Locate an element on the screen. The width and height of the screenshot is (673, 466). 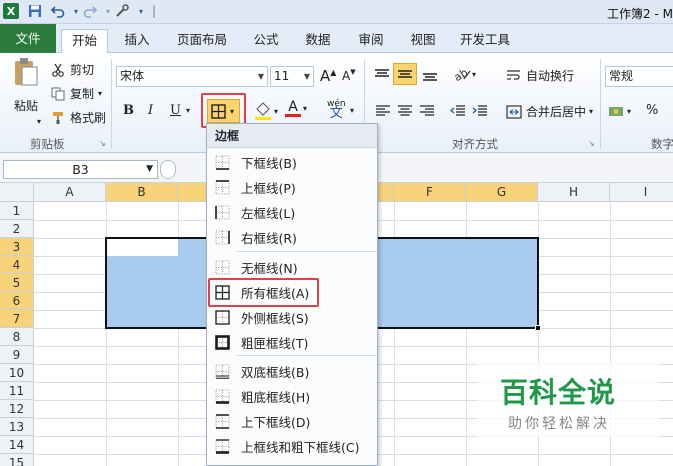
shrink-font-button: A ▼ is located at coordinates (349, 75).